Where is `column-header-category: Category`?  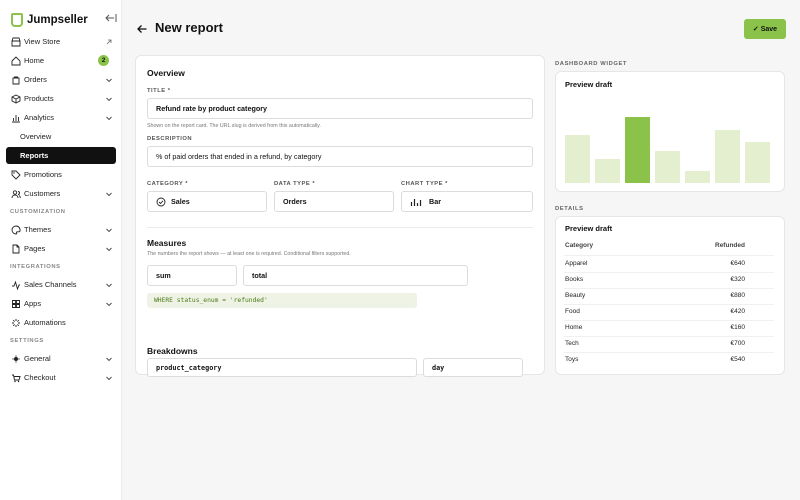
column-header-category: Category is located at coordinates (579, 245).